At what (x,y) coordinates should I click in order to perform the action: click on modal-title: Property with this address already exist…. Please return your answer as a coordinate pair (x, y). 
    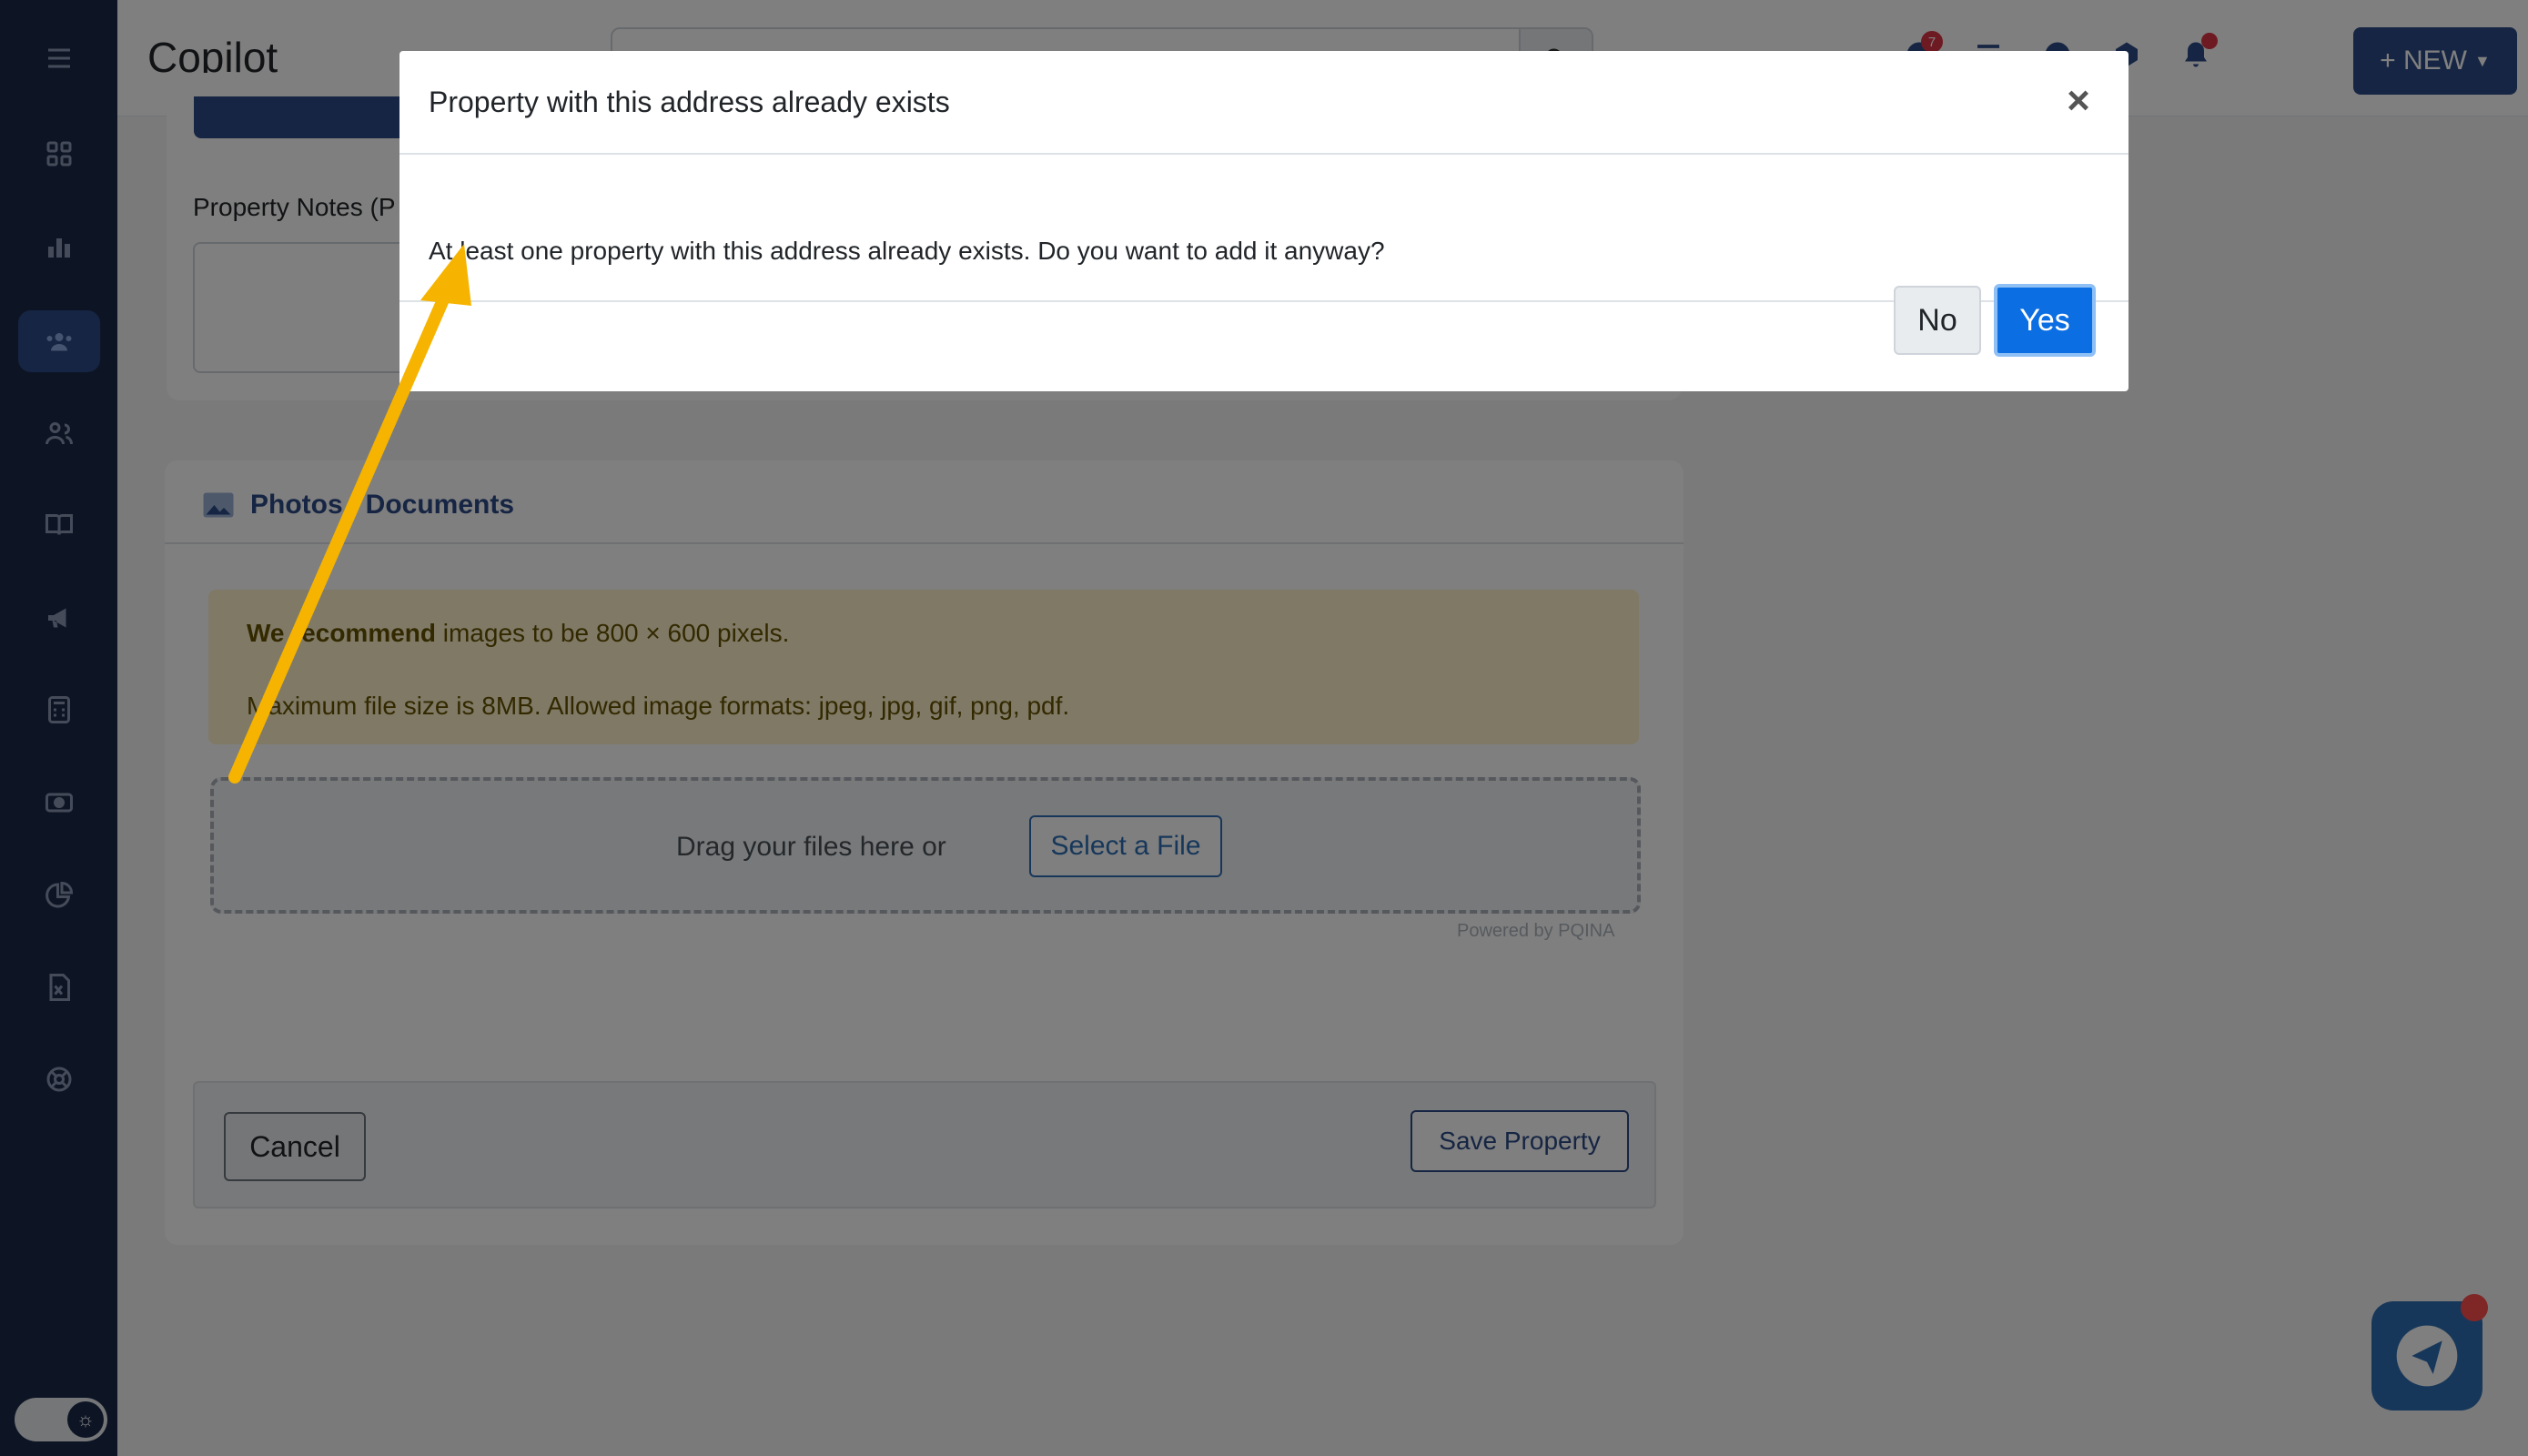
    Looking at the image, I should click on (689, 102).